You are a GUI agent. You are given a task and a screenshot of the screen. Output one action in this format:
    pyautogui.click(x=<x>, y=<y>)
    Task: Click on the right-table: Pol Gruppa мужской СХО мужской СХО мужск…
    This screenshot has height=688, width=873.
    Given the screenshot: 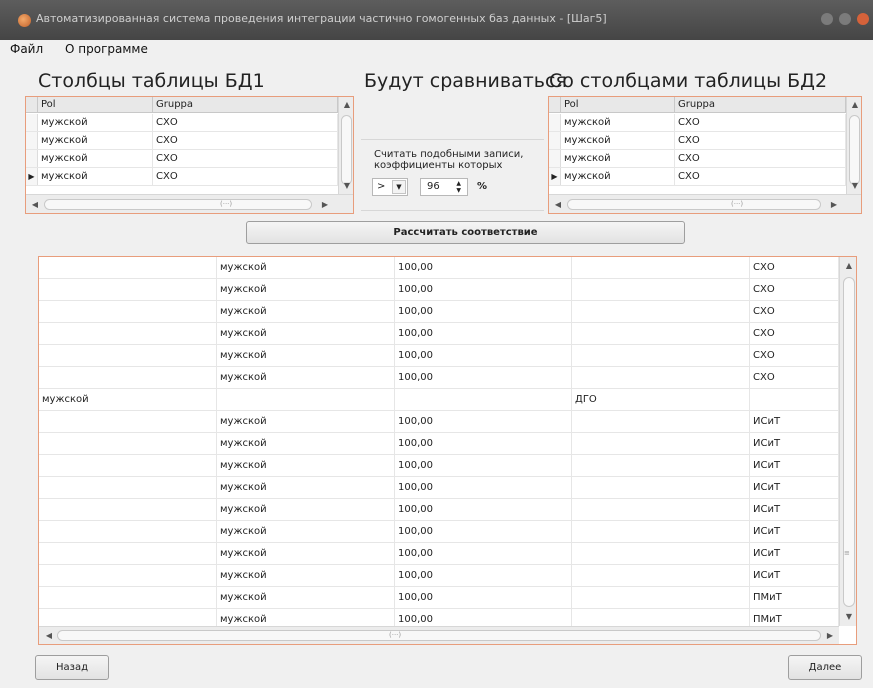 What is the action you would take?
    pyautogui.click(x=705, y=155)
    